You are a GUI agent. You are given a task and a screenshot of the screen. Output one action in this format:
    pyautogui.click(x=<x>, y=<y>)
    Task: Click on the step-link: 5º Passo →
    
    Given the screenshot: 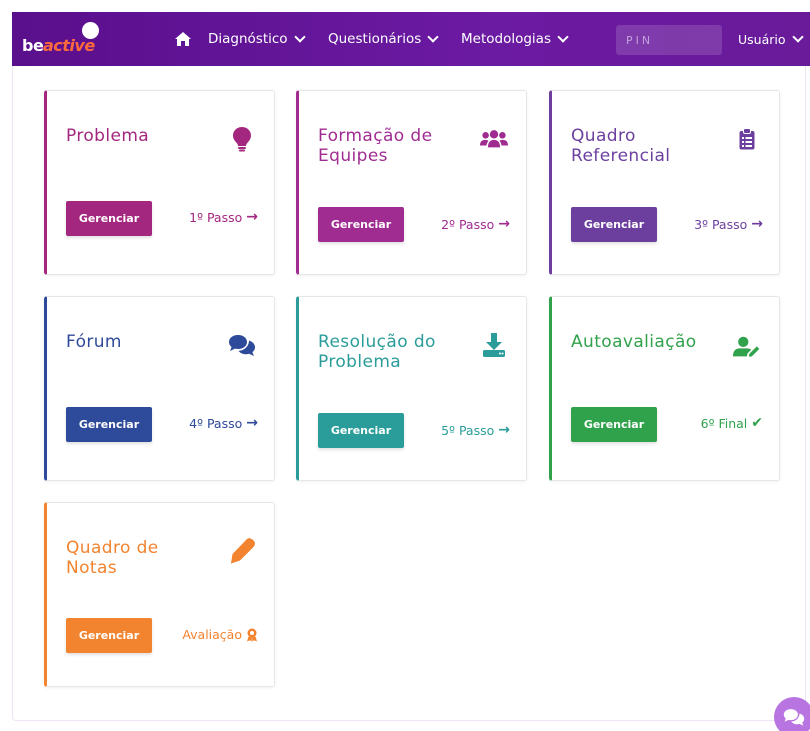 What is the action you would take?
    pyautogui.click(x=475, y=430)
    